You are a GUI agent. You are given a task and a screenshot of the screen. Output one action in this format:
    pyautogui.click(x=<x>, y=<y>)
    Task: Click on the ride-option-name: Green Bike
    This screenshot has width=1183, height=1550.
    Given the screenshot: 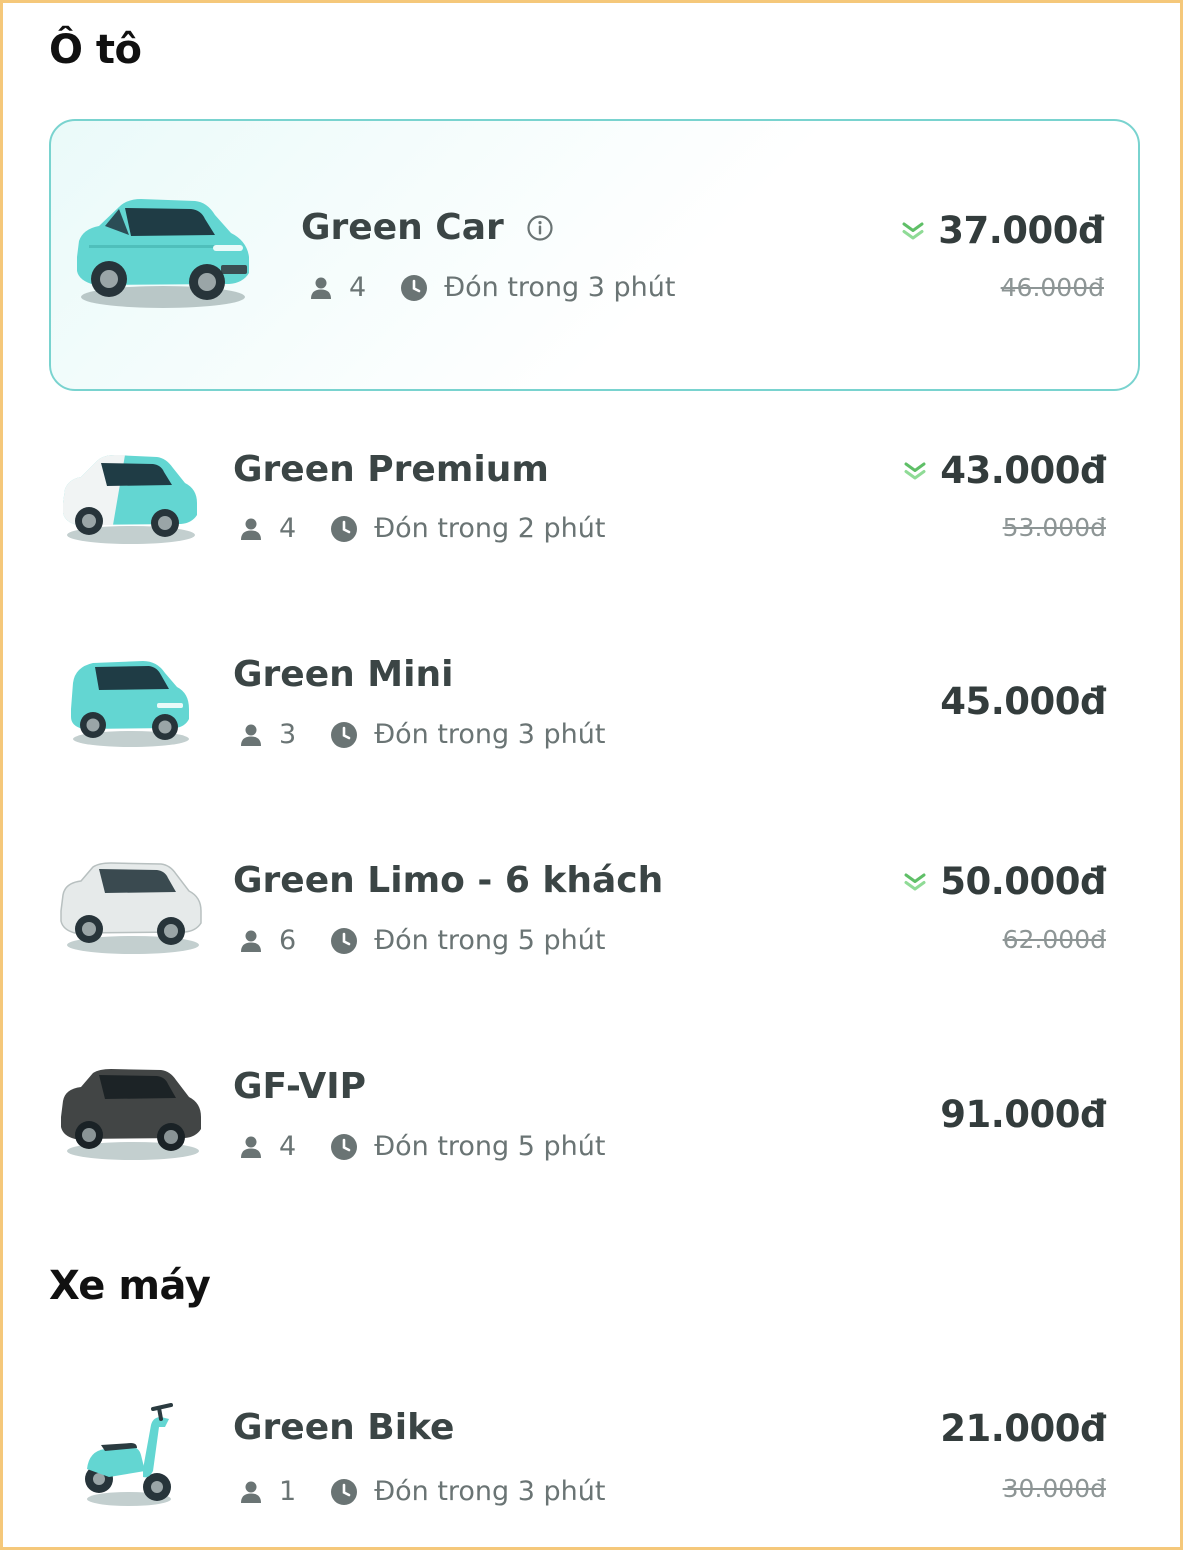 What is the action you would take?
    pyautogui.click(x=344, y=1427)
    